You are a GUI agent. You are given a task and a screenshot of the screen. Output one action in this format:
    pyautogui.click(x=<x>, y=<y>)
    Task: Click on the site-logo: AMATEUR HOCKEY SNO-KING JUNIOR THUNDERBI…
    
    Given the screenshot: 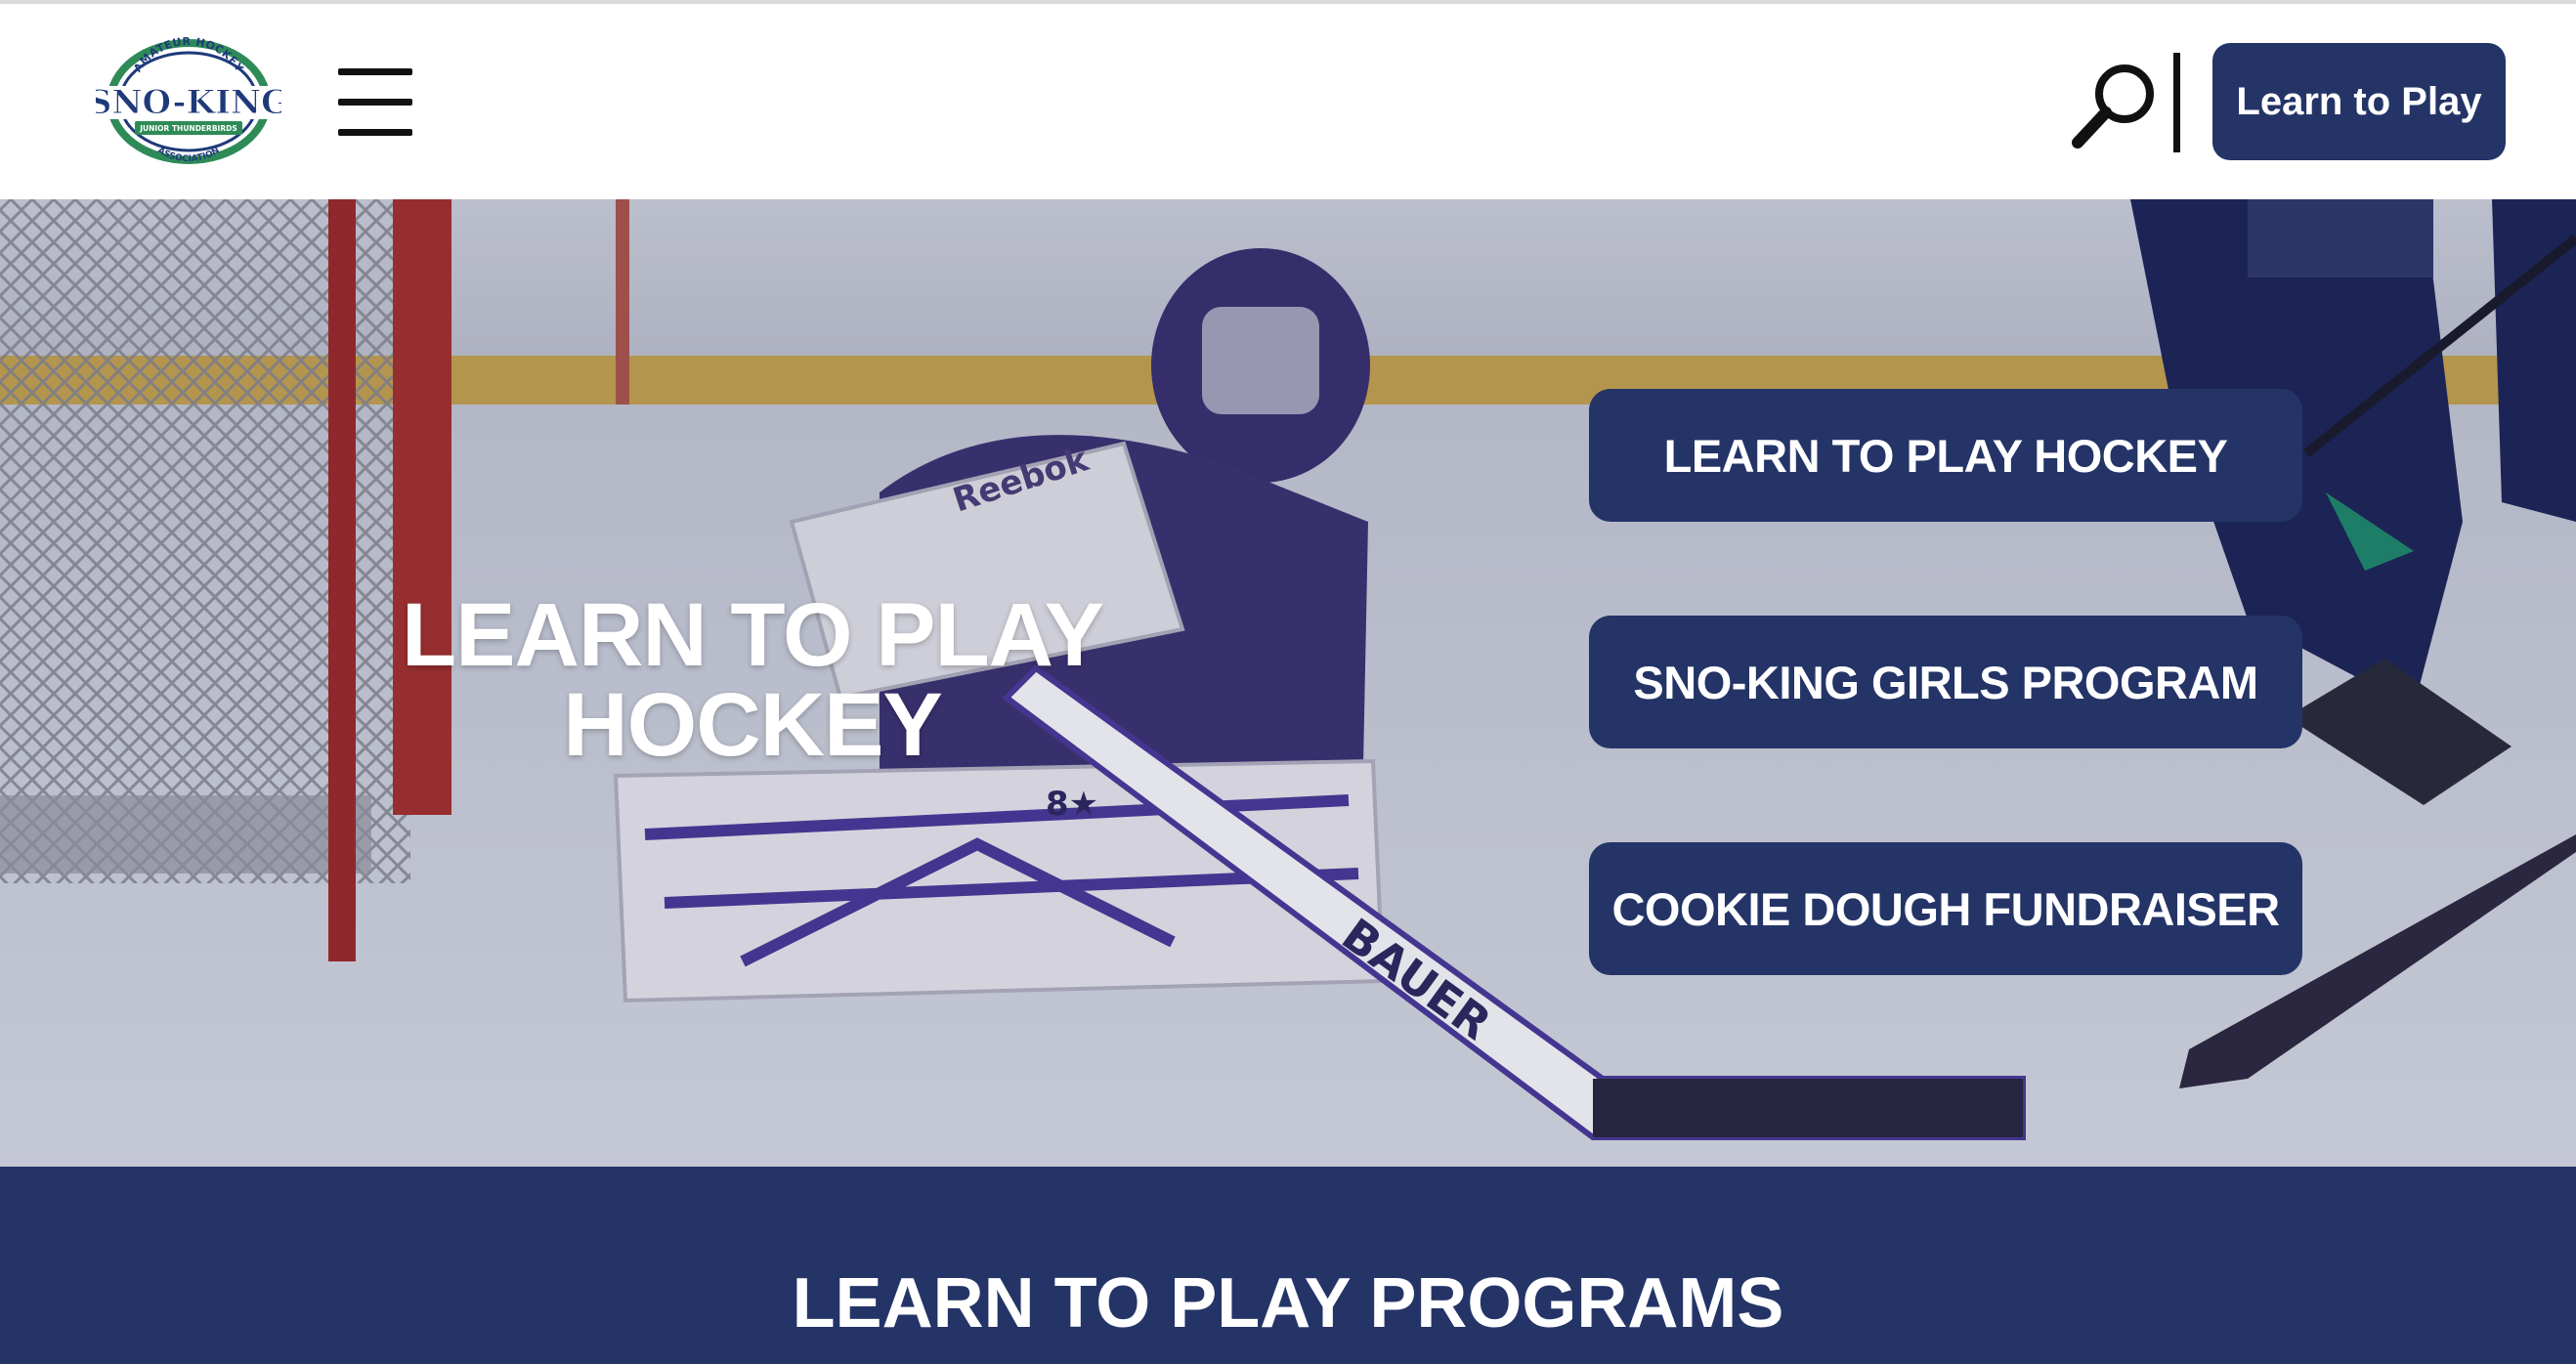 What is the action you would take?
    pyautogui.click(x=189, y=101)
    